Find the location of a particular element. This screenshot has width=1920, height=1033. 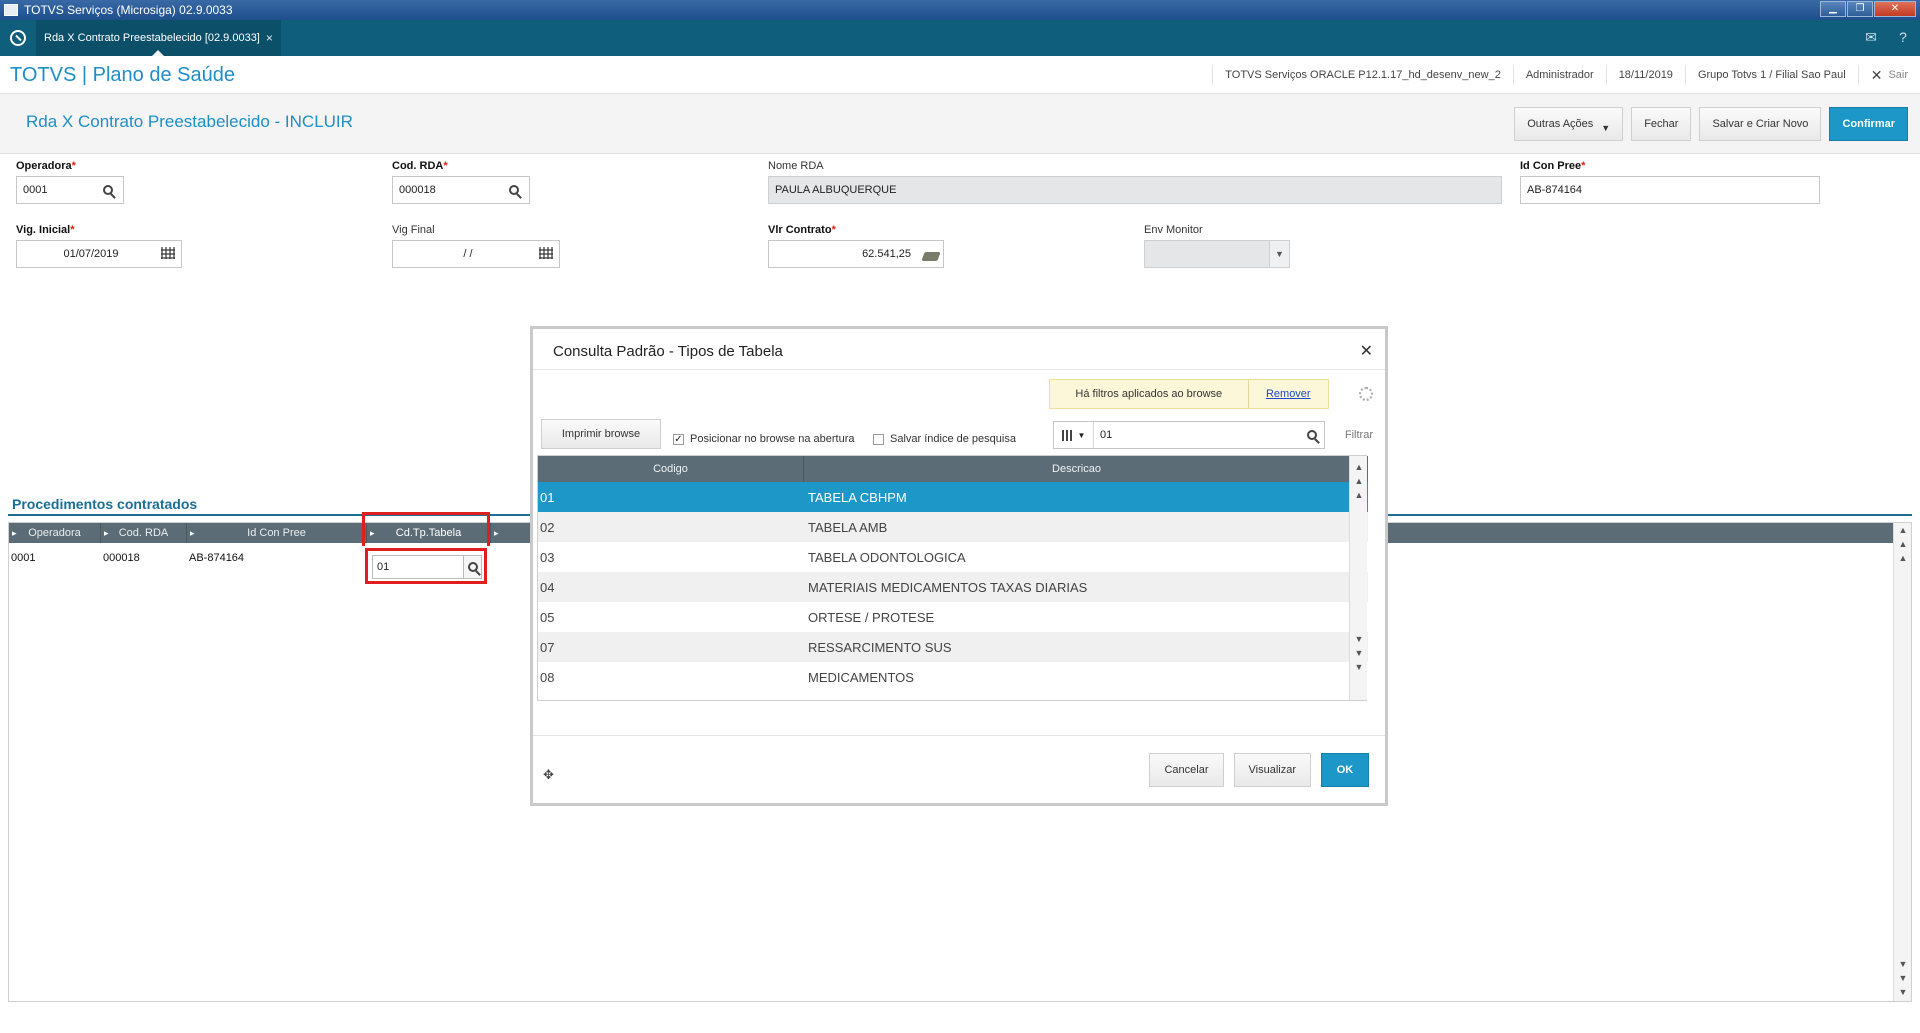

vlr-contrato-input: 62.541,25 is located at coordinates (856, 254).